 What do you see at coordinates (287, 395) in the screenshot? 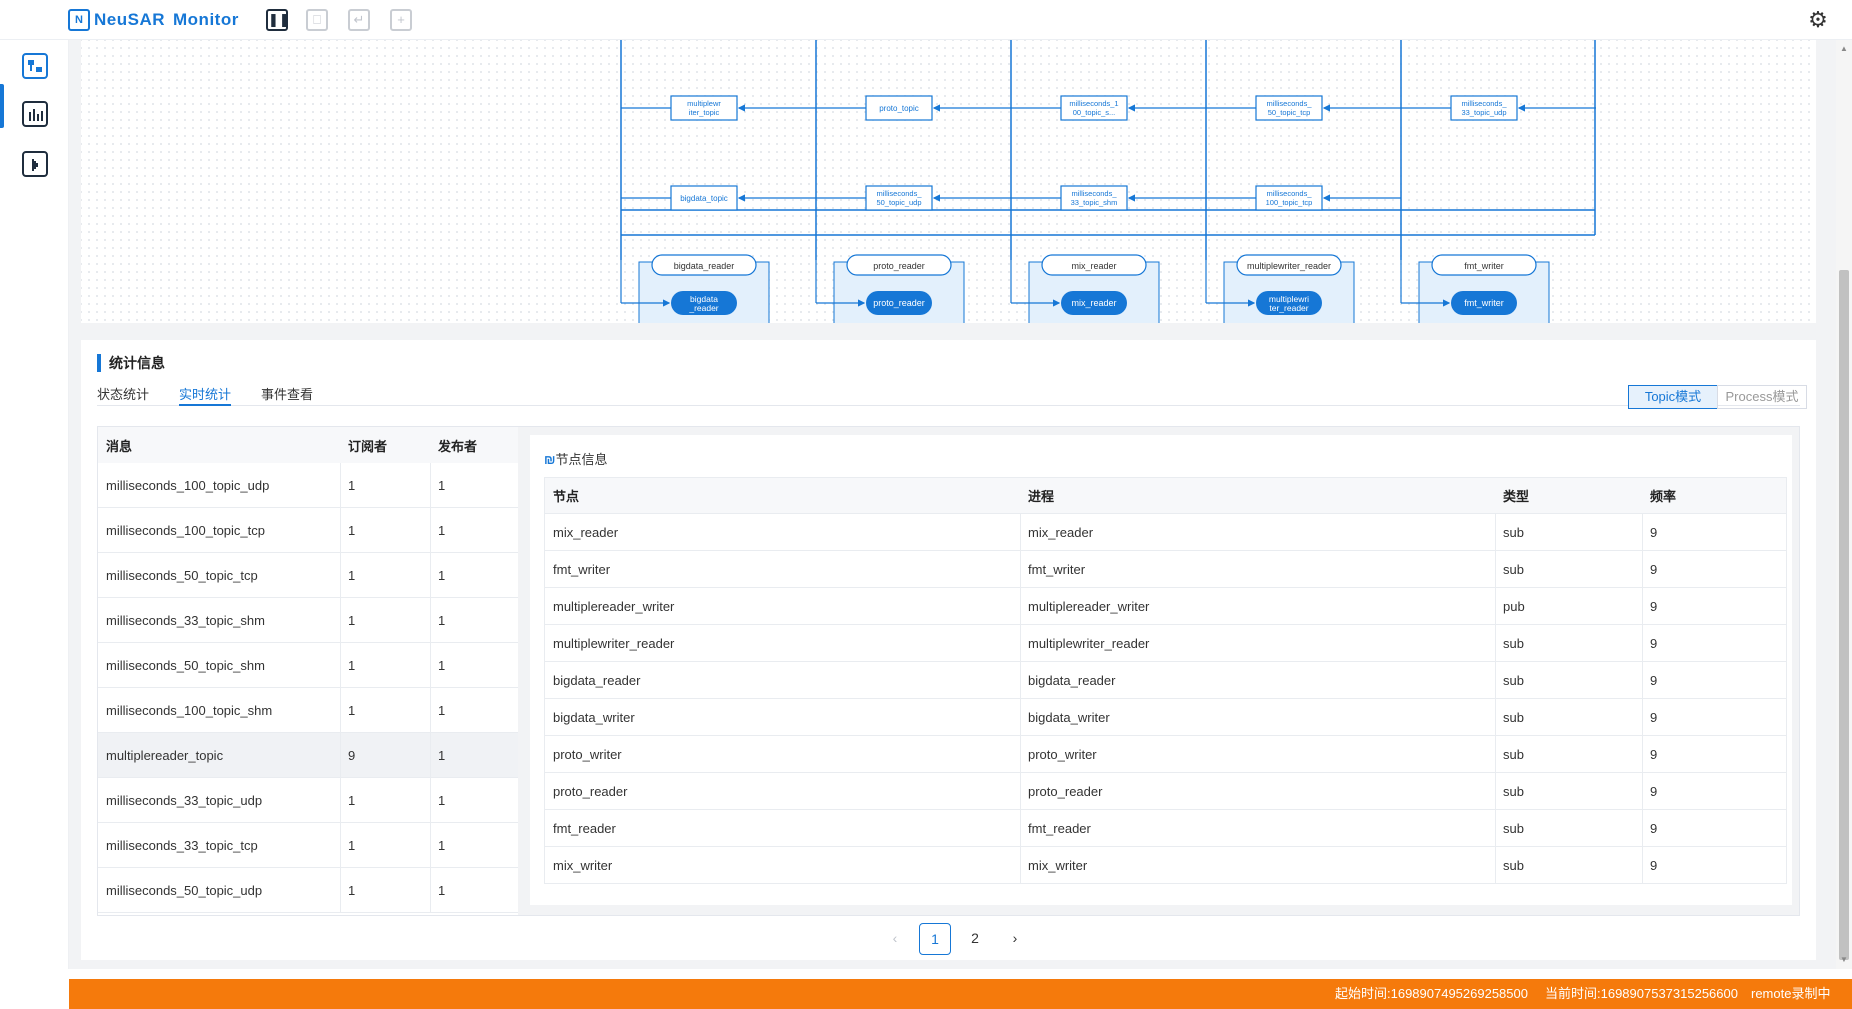
I see `tab-event-view: 事件查看` at bounding box center [287, 395].